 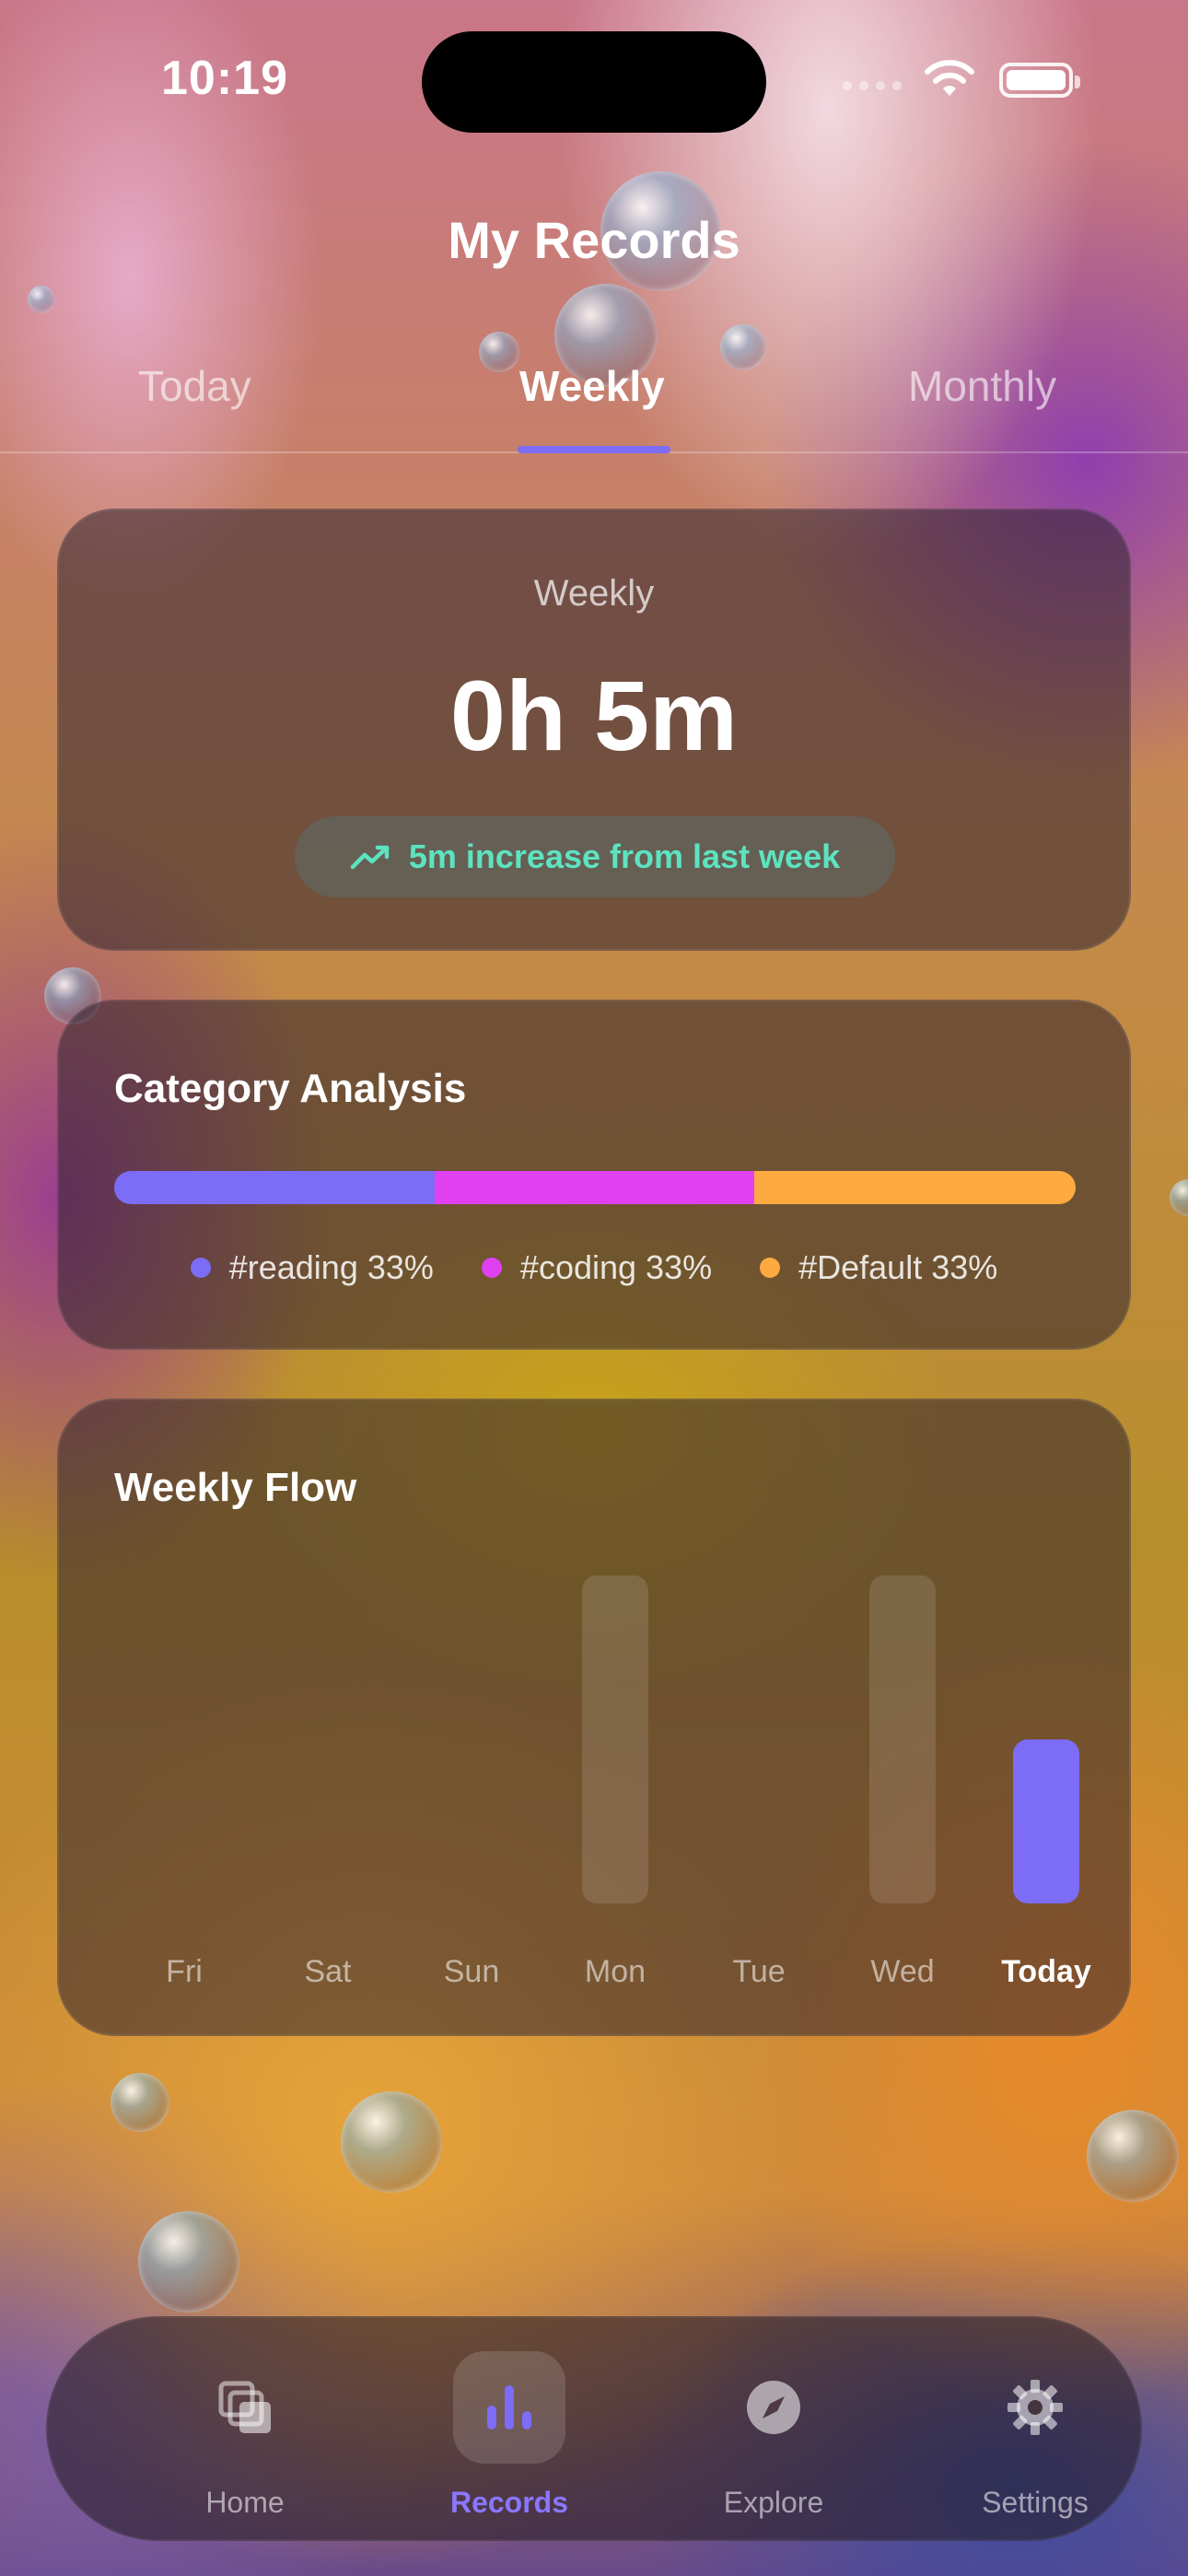 I want to click on legend-item-default: #Default 33%, so click(x=878, y=1267).